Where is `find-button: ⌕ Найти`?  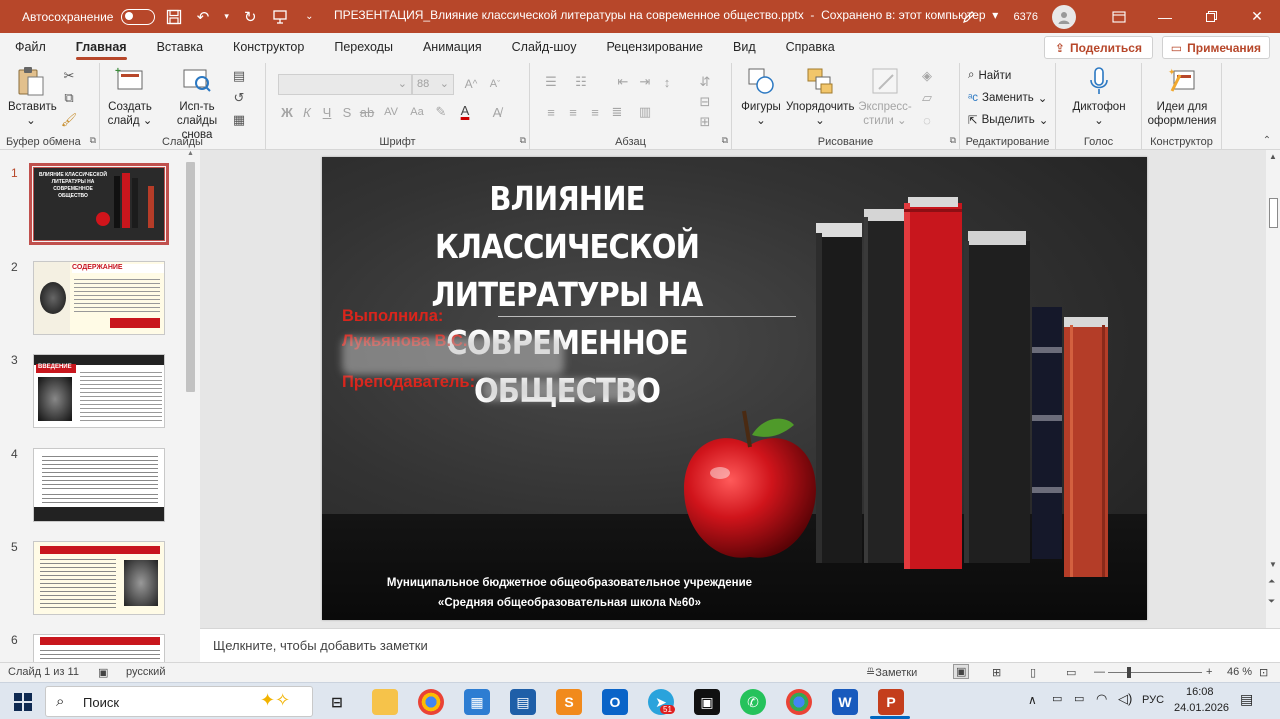
find-button: ⌕ Найти is located at coordinates (989, 75).